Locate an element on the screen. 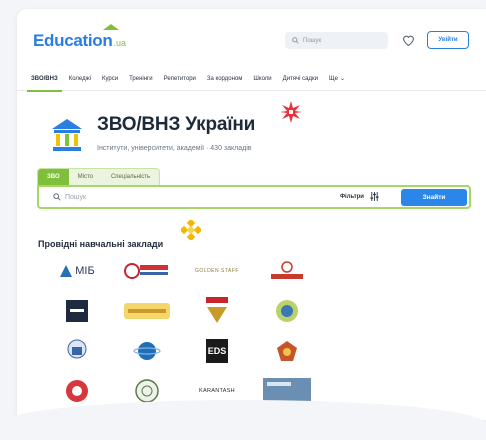 This screenshot has width=486, height=440. institution-mib: МІБ is located at coordinates (77, 271).